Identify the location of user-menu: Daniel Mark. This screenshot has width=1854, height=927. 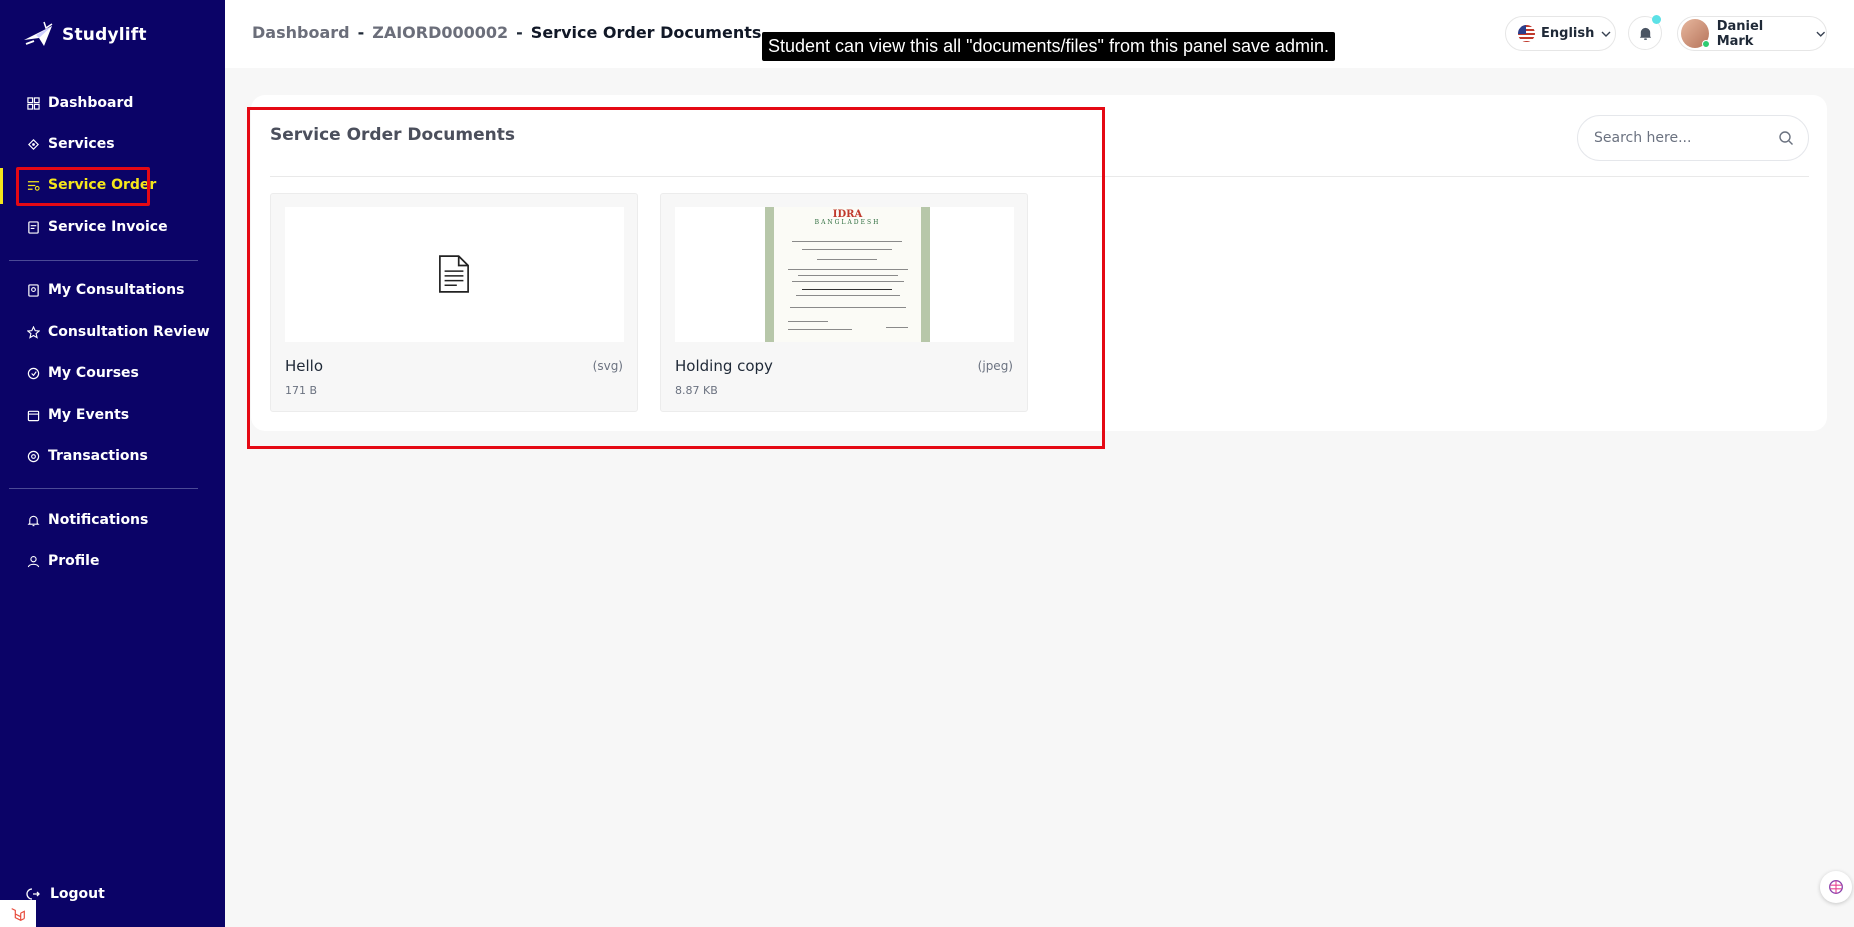
(1752, 33).